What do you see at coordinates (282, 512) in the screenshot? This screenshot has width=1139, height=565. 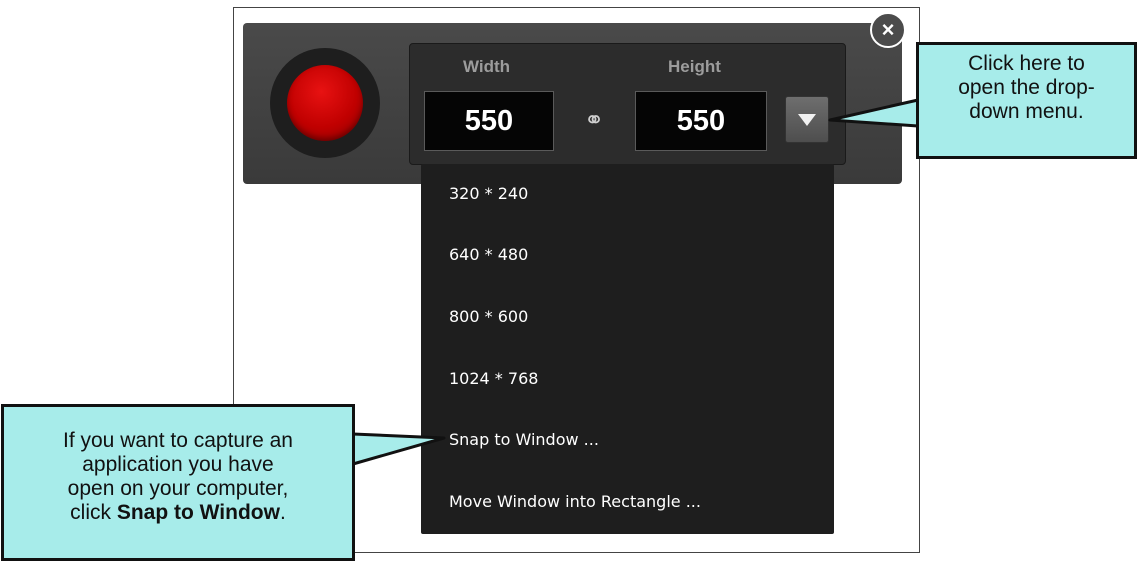 I see `snap-callout-suffix: .` at bounding box center [282, 512].